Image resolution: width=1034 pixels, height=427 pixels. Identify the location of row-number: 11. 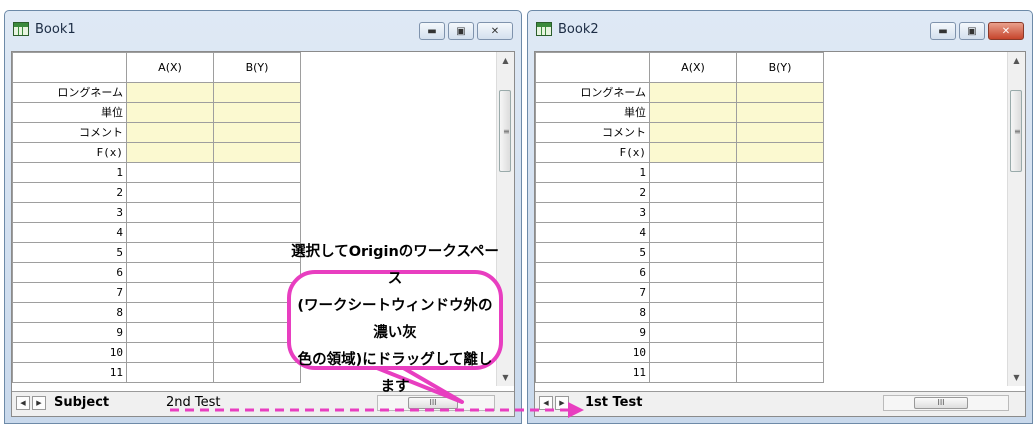
(69, 372).